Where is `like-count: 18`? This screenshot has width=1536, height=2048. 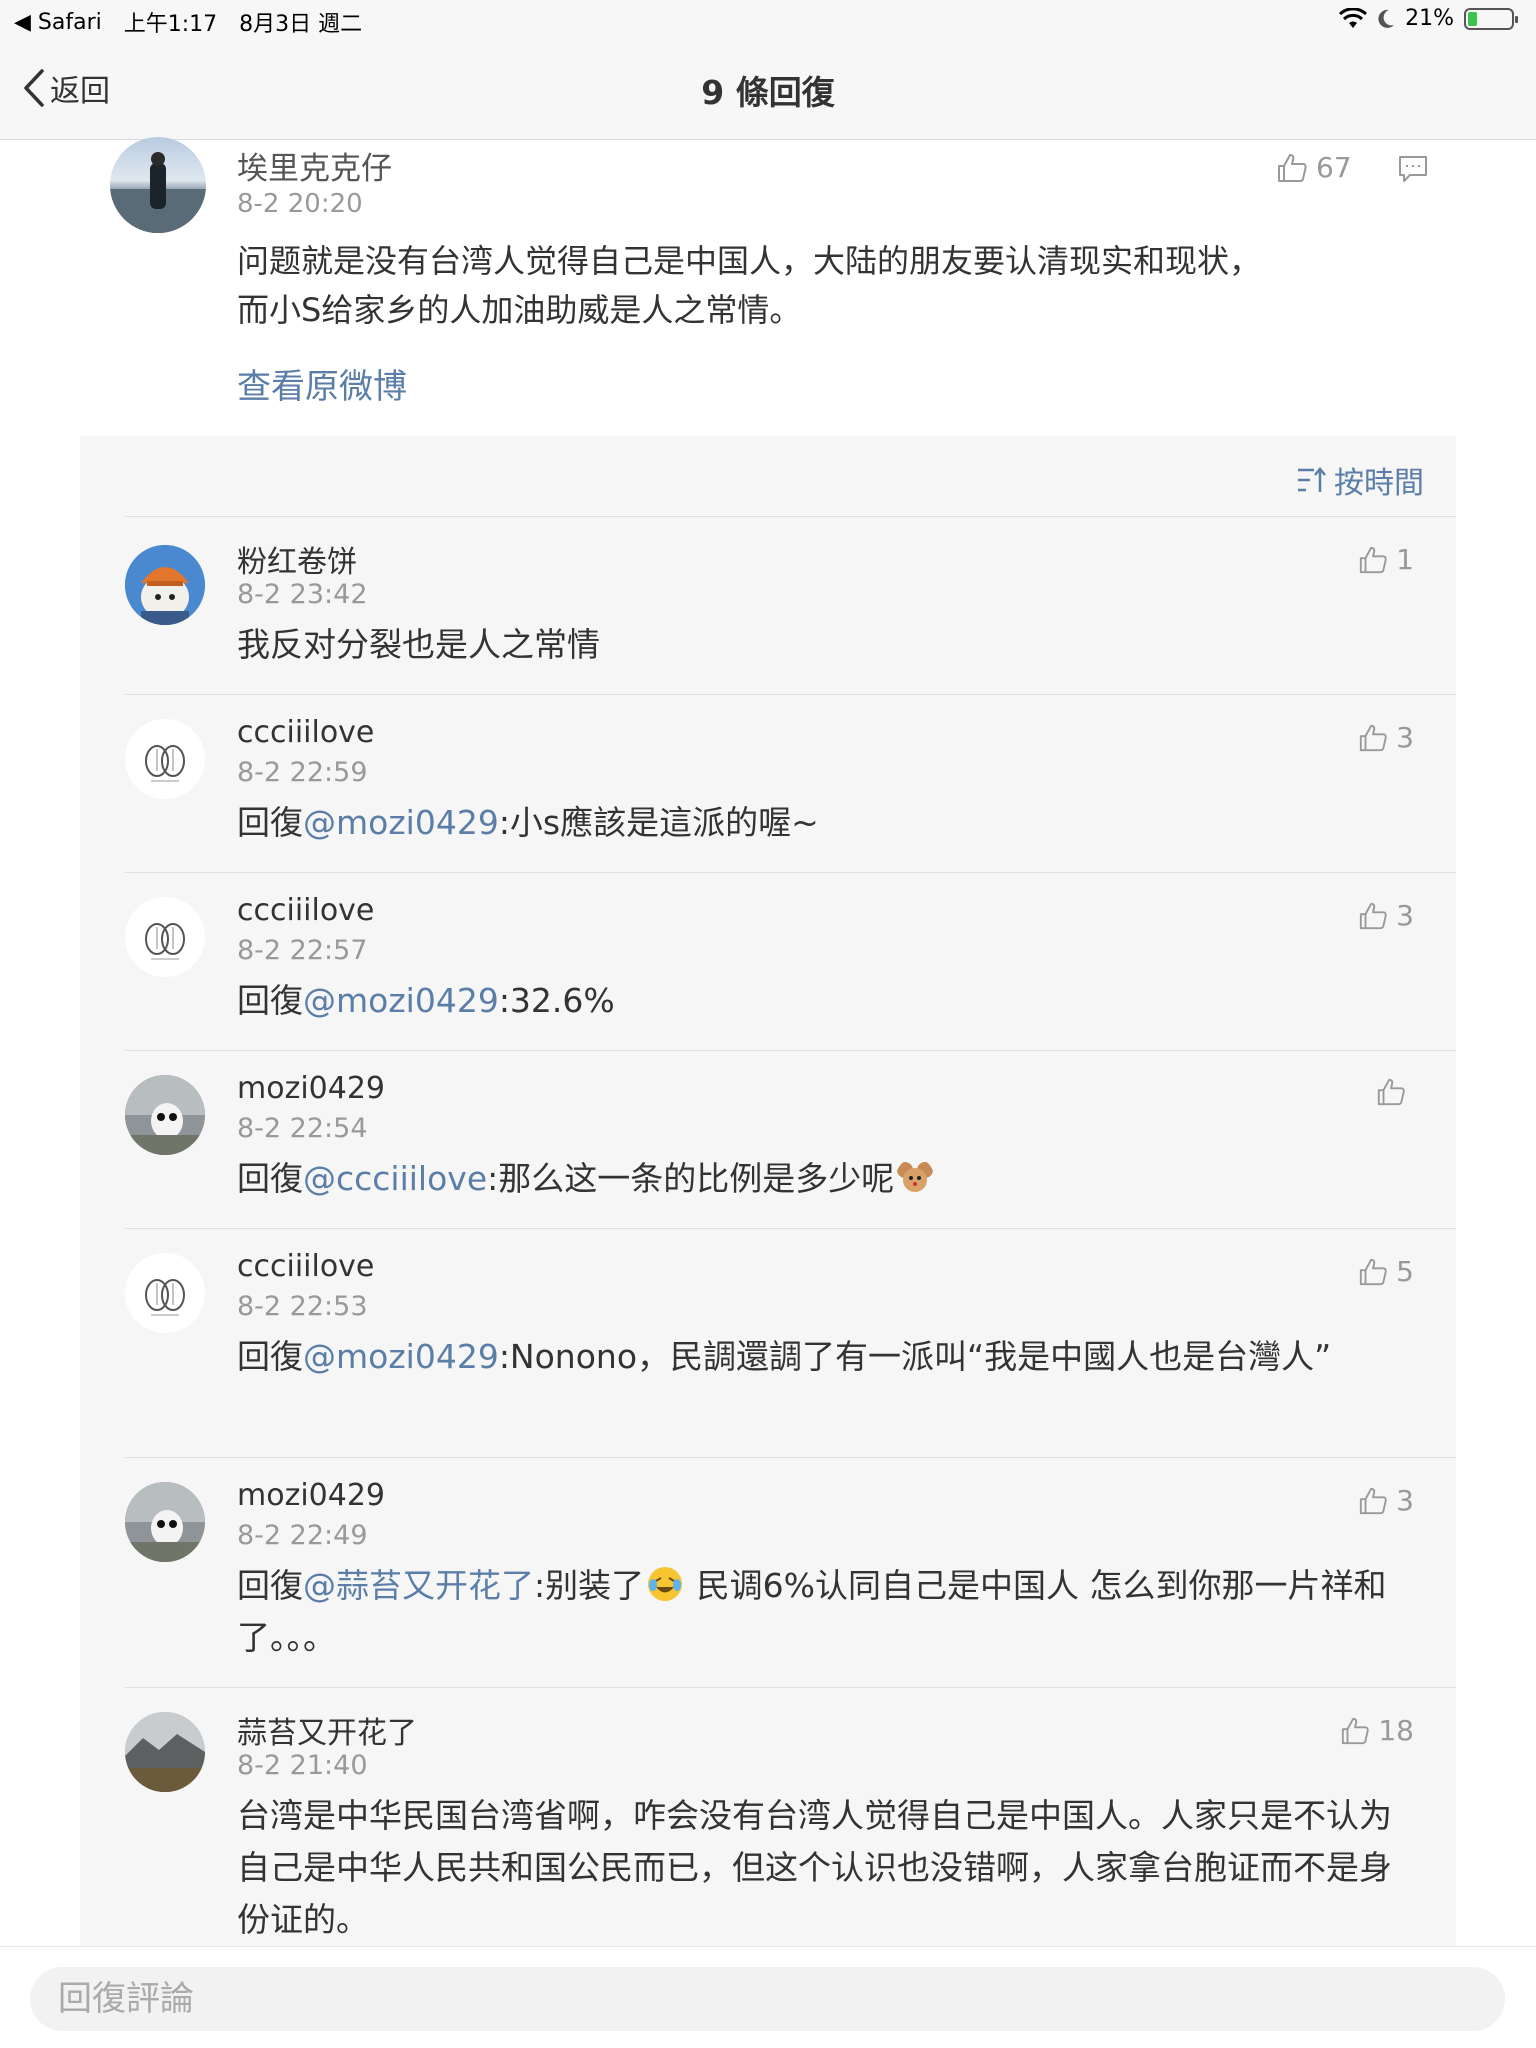
like-count: 18 is located at coordinates (1396, 1730).